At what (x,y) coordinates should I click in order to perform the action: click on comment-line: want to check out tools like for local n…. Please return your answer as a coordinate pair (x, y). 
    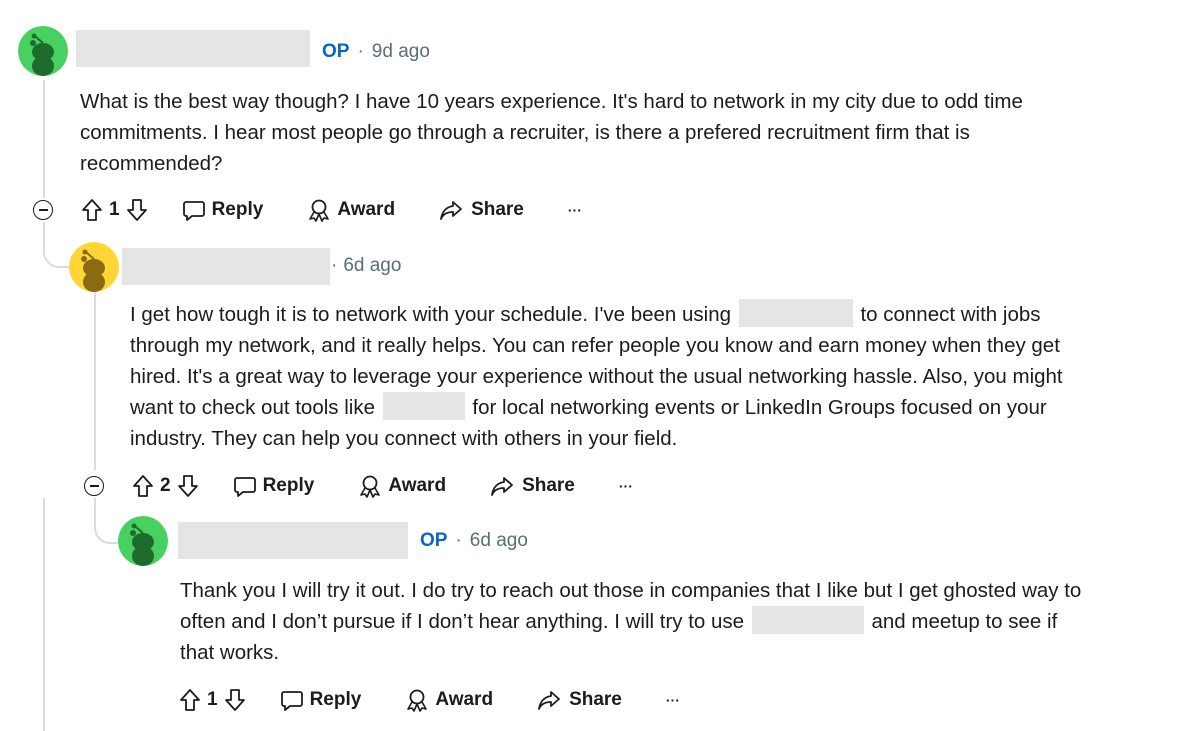
    Looking at the image, I should click on (660, 407).